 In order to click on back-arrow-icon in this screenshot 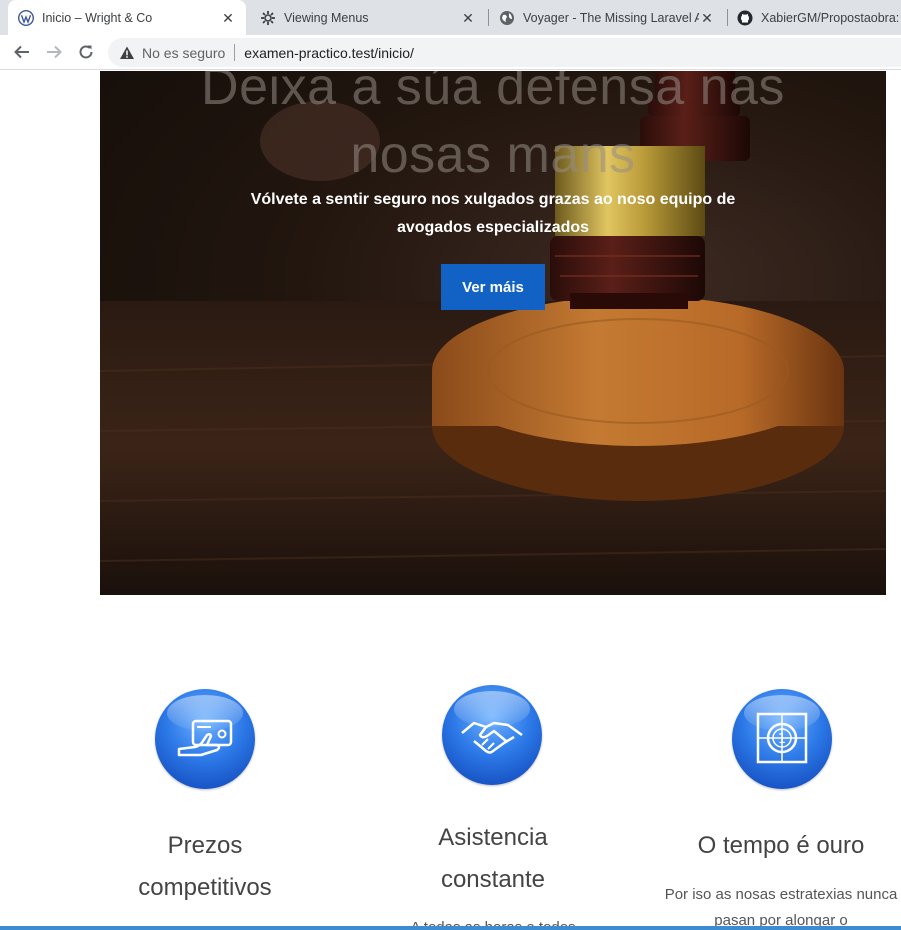, I will do `click(21, 52)`.